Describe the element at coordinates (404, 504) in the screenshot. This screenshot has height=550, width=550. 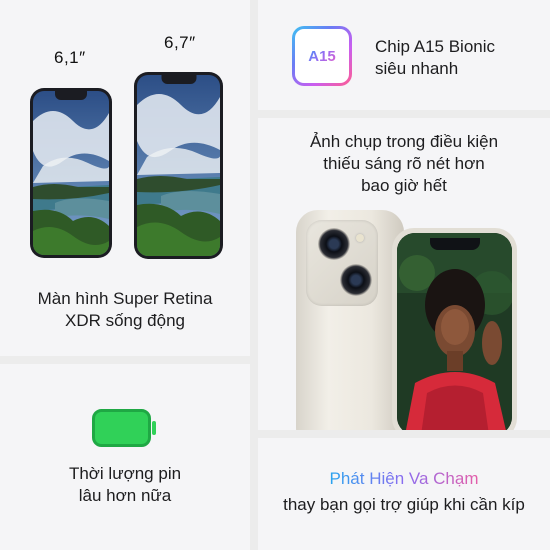
I see `crash-detection-subtitle: thay bạn gọi trợ giúp khi cần kíp` at that location.